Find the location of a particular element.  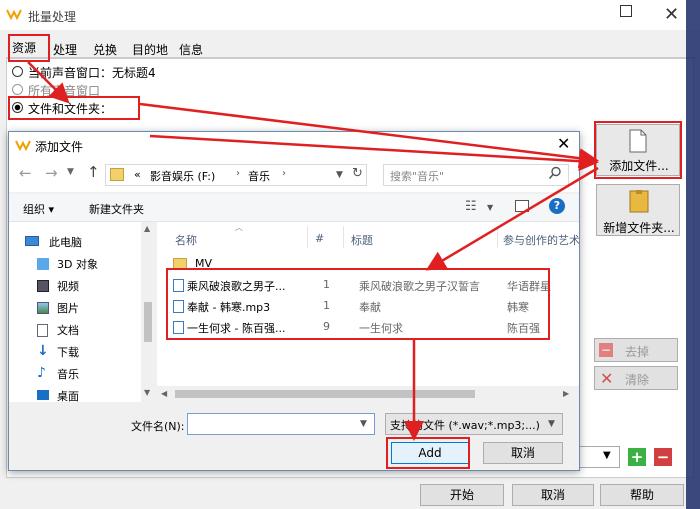

arrow-radio-to-add-file is located at coordinates (369, 135).